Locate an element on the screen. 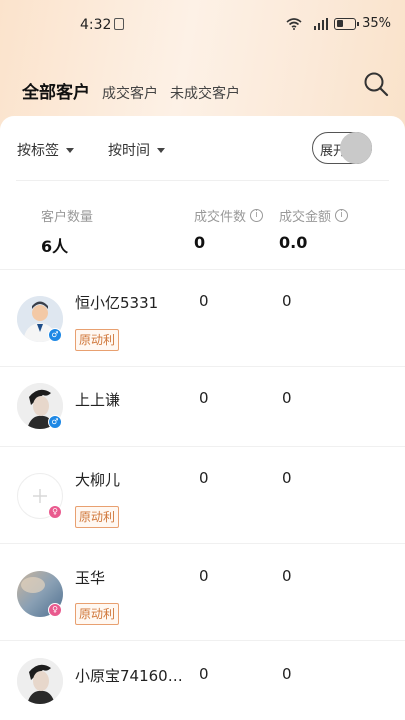  tab-no-deal-customers: 未成交客户 is located at coordinates (205, 93).